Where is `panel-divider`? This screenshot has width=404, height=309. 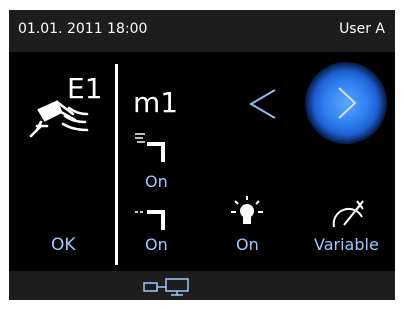 panel-divider is located at coordinates (116, 164).